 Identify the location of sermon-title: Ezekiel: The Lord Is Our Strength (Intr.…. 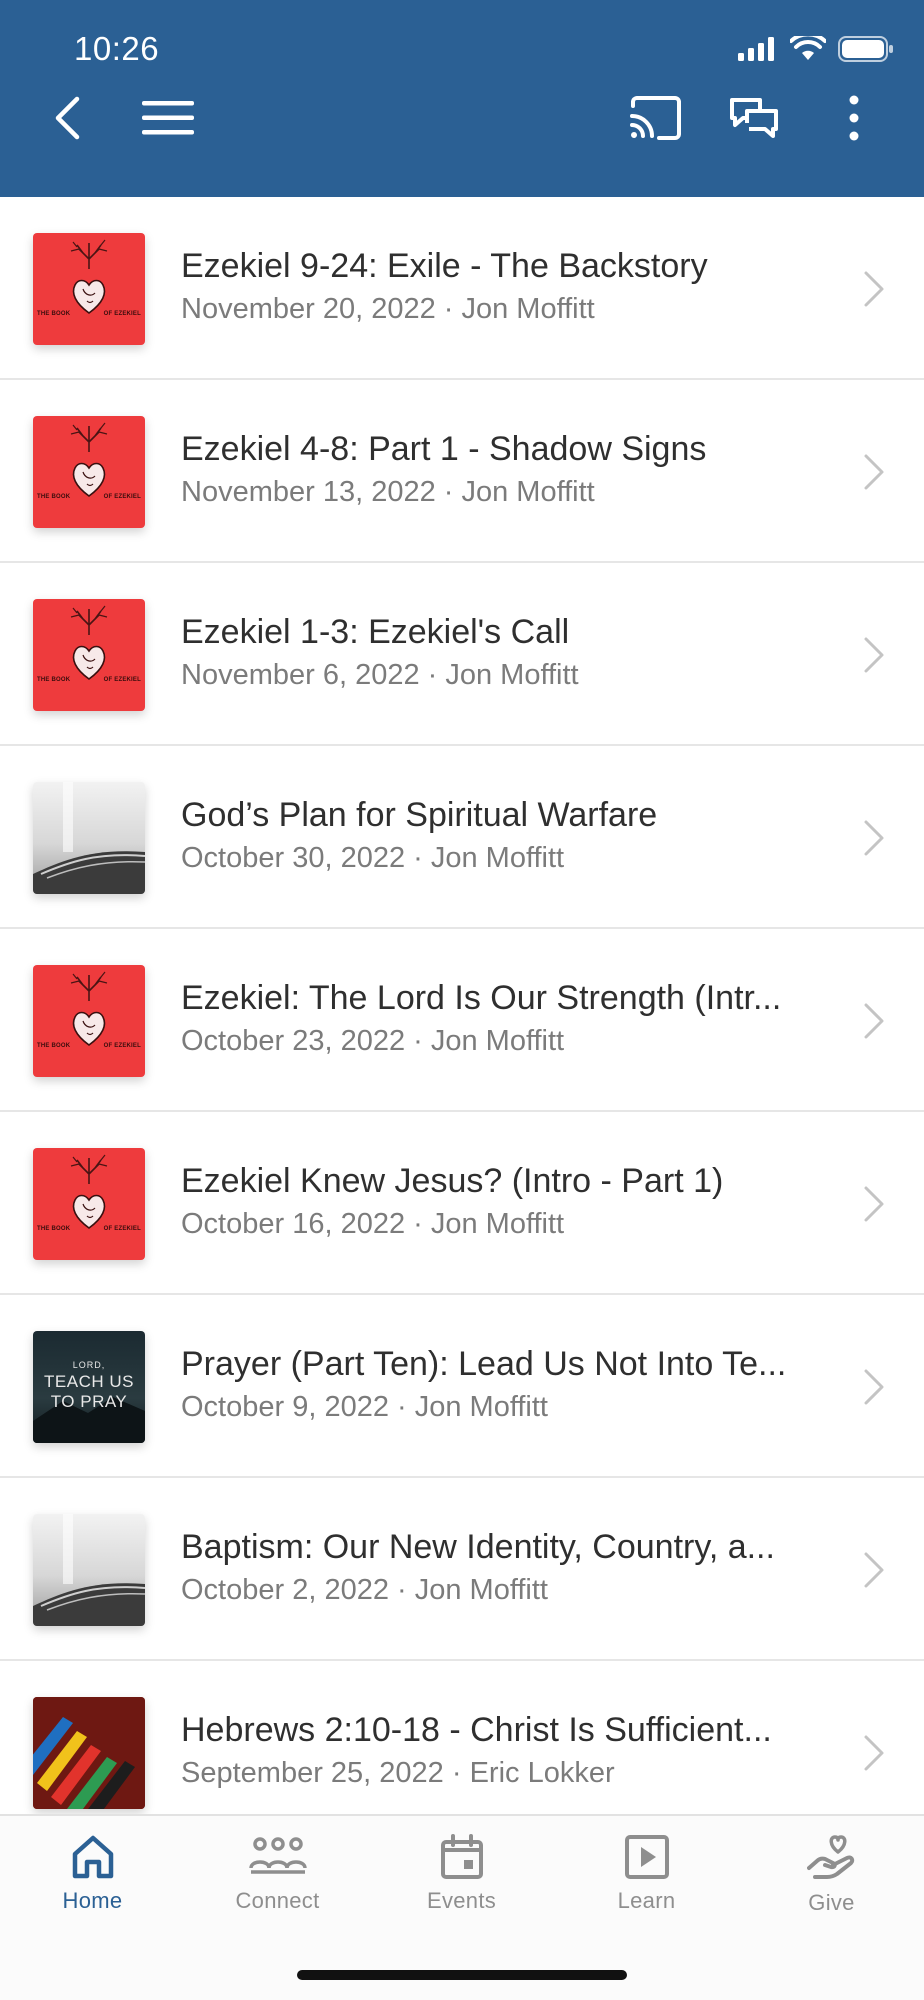
(481, 998).